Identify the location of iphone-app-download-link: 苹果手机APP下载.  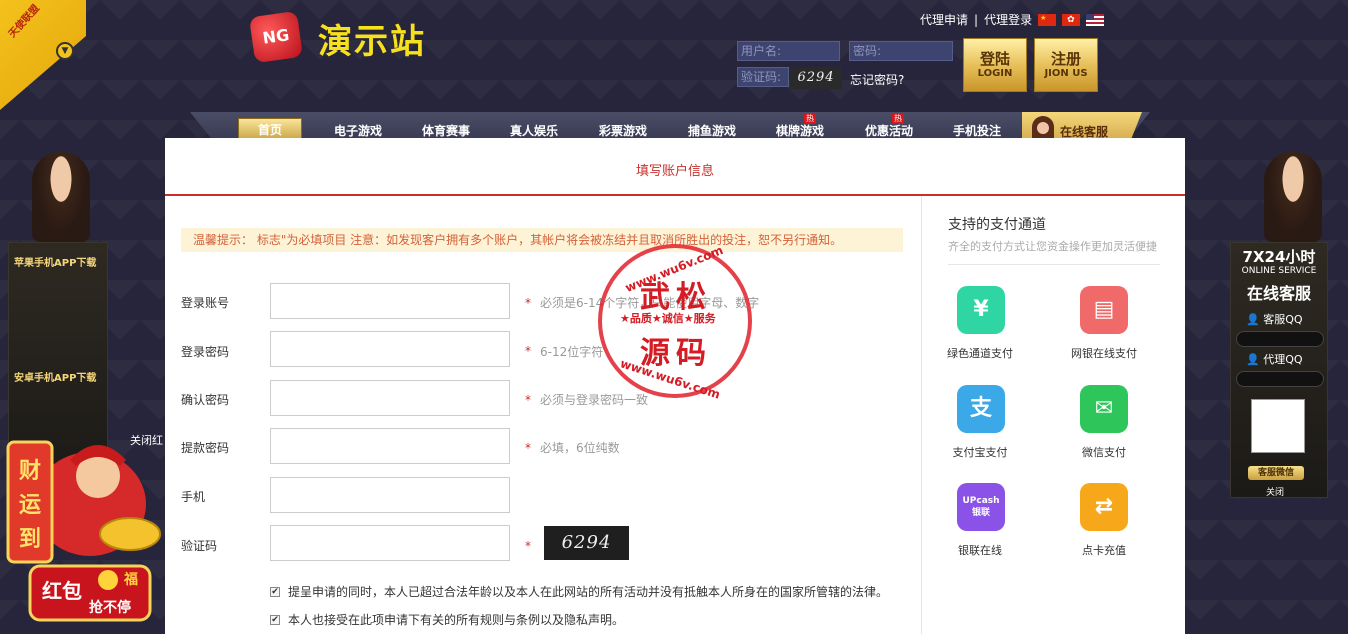
(55, 261).